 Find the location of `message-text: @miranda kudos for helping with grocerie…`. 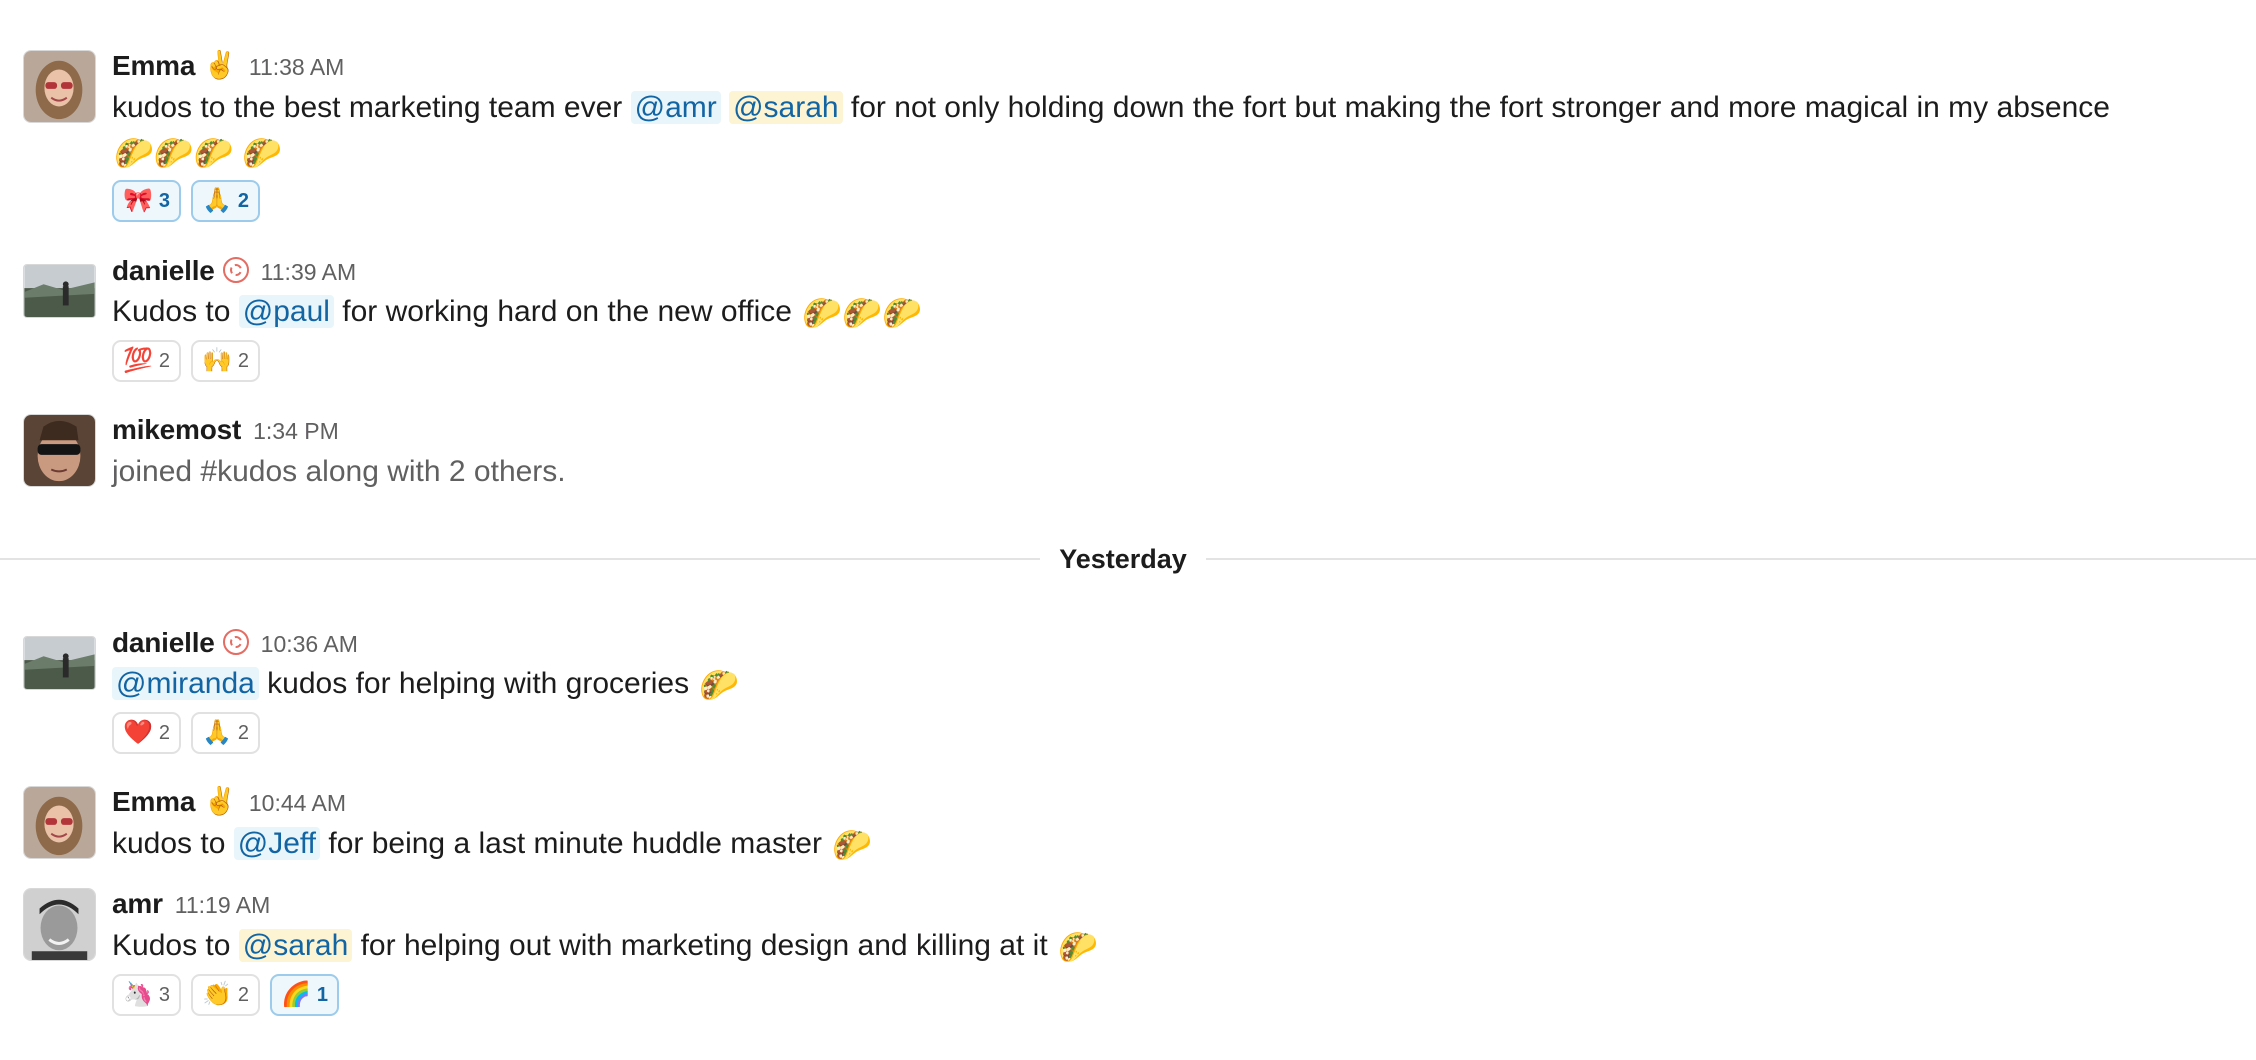

message-text: @miranda kudos for helping with grocerie… is located at coordinates (1177, 684).